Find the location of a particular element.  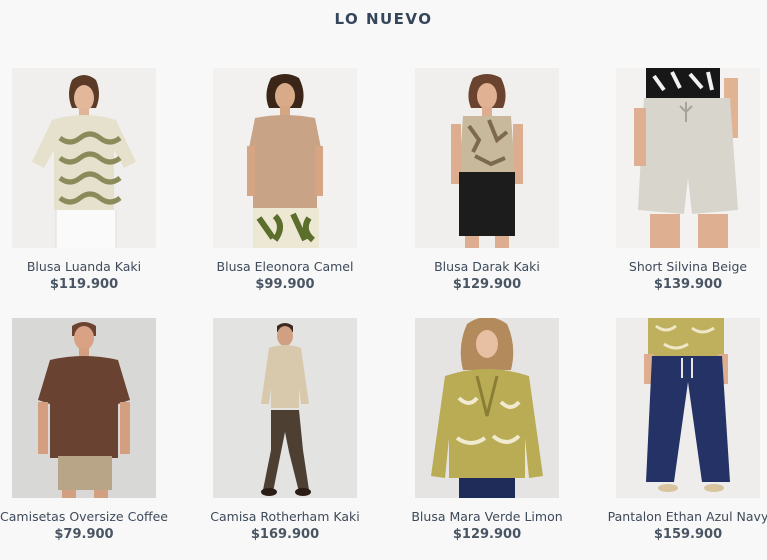

product-card: Blusa Luanda Kaki $119.900 is located at coordinates (89, 180).